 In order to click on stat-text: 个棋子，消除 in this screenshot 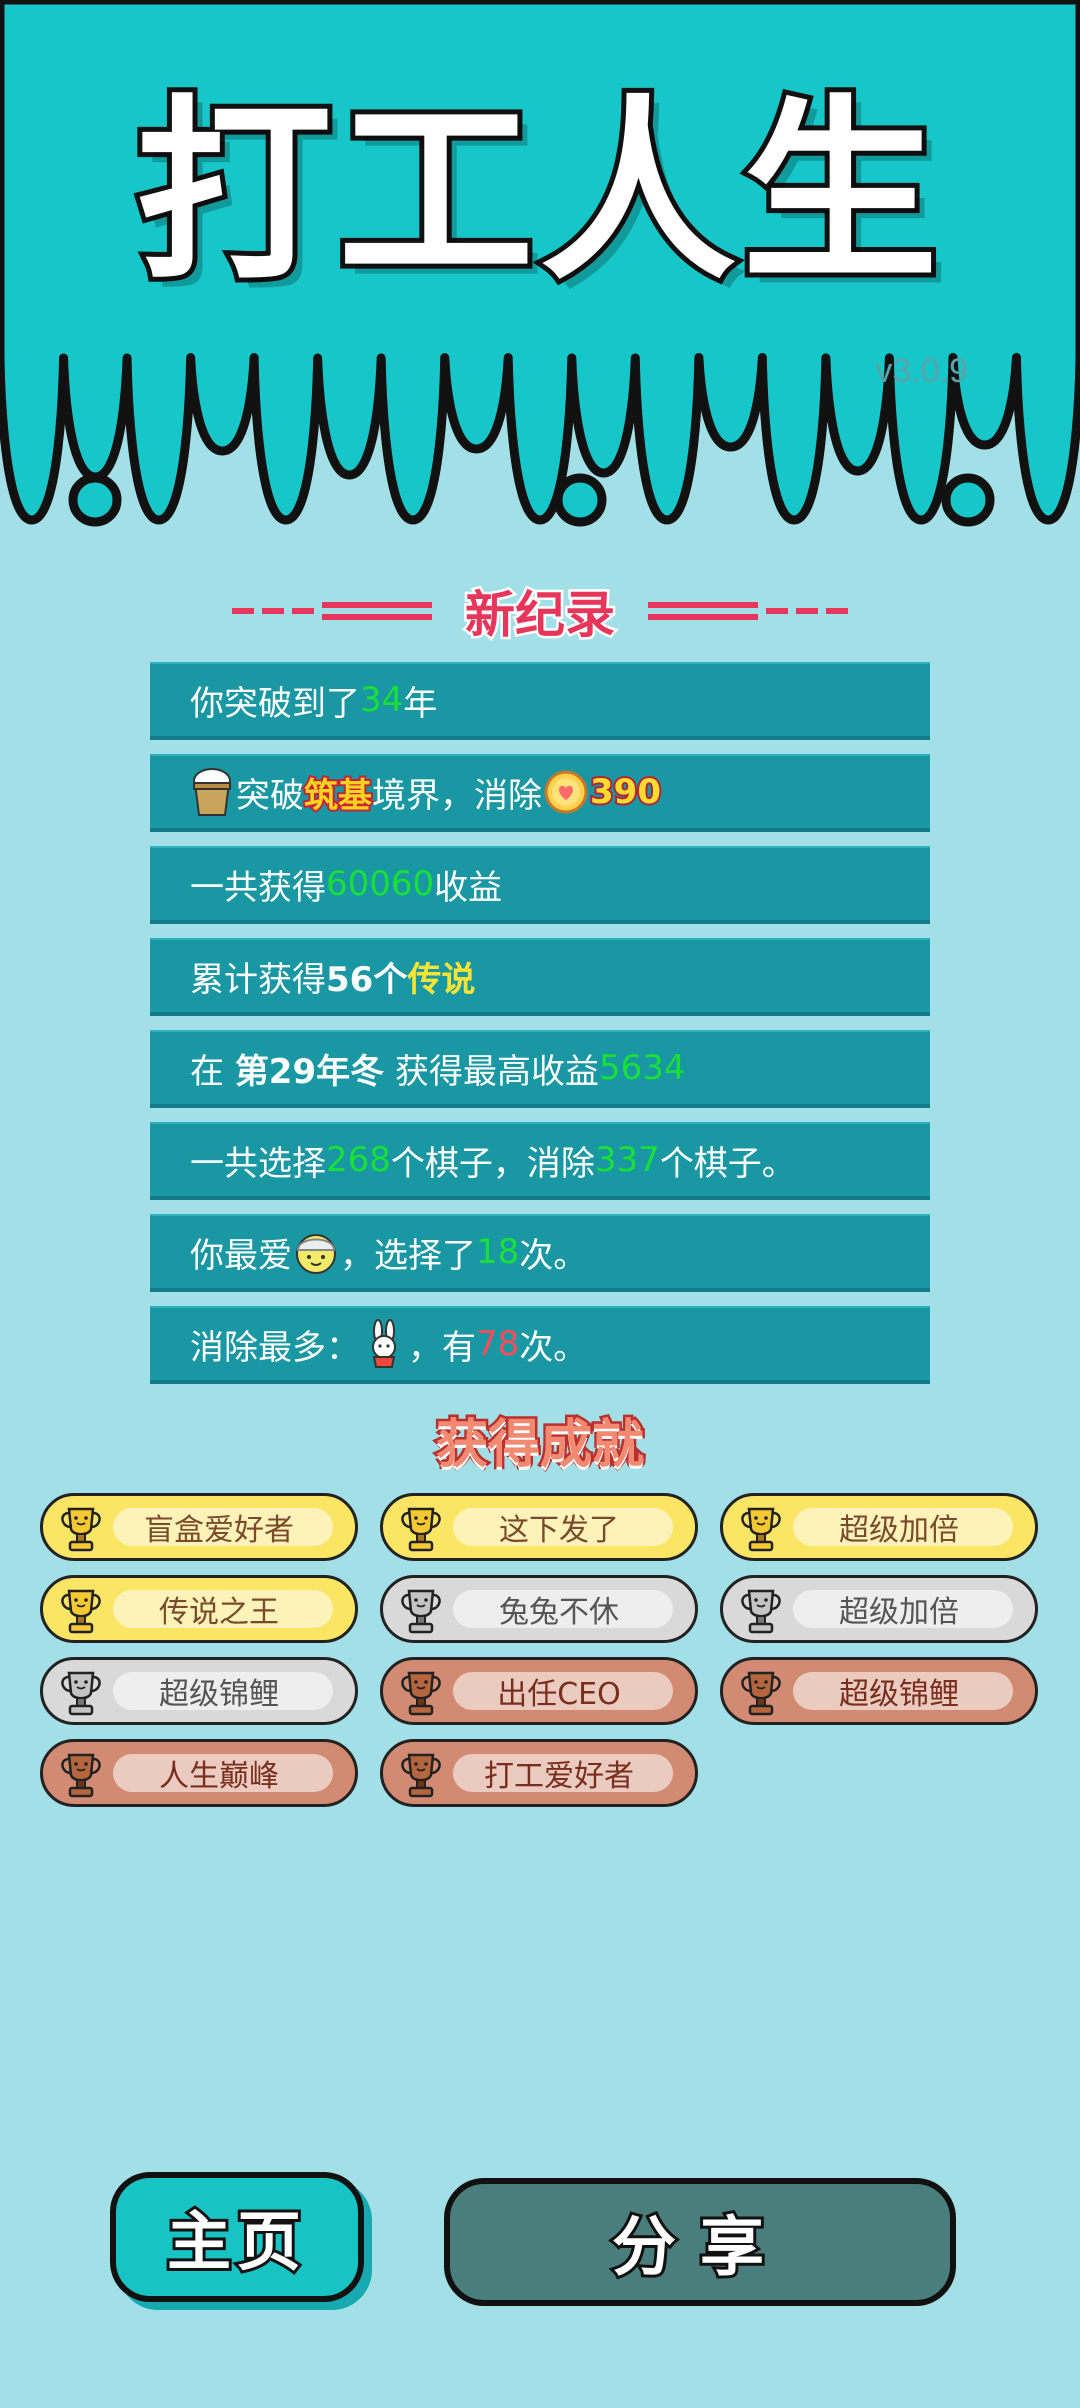, I will do `click(492, 1163)`.